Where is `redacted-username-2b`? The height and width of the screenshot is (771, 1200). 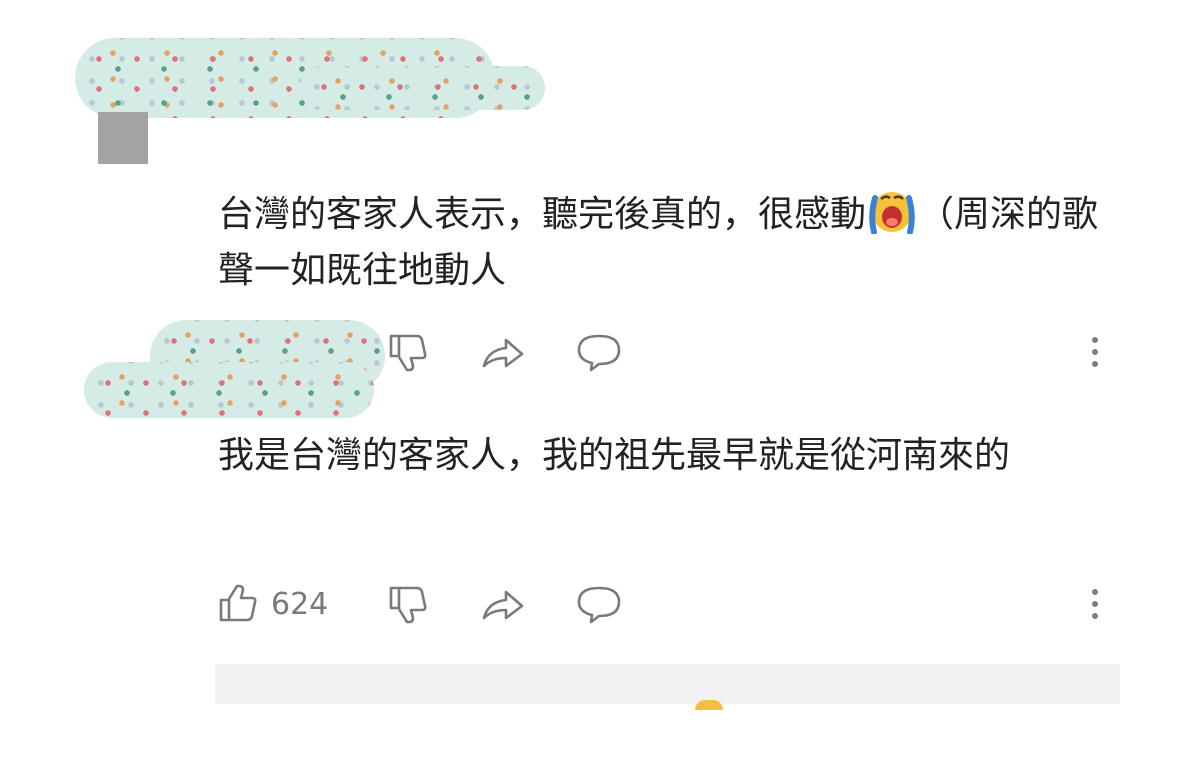 redacted-username-2b is located at coordinates (229, 390).